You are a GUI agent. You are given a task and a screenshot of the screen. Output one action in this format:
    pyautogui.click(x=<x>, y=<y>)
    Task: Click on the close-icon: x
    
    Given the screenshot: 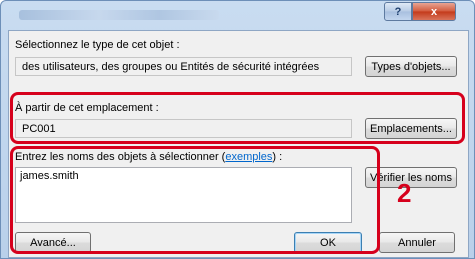 What is the action you would take?
    pyautogui.click(x=434, y=11)
    